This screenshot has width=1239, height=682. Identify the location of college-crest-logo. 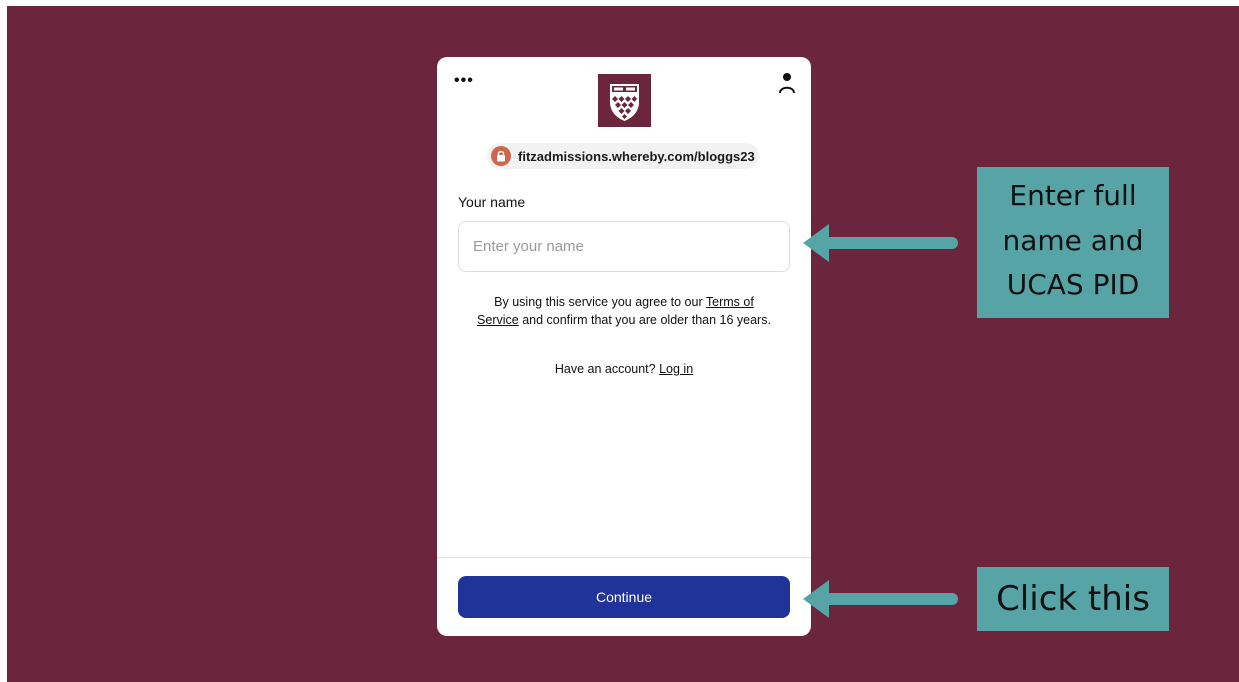
(624, 100).